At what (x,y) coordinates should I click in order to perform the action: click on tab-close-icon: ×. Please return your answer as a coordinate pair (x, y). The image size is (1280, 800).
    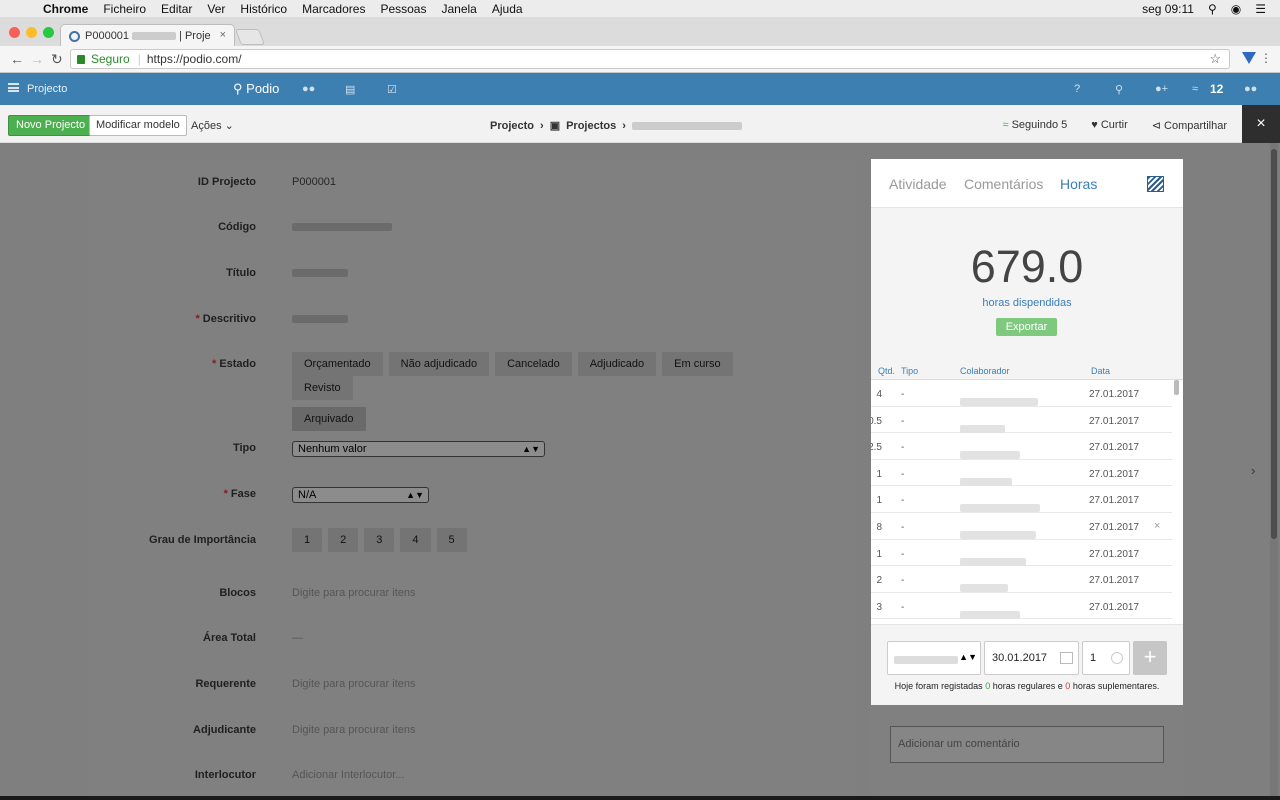
    Looking at the image, I should click on (223, 35).